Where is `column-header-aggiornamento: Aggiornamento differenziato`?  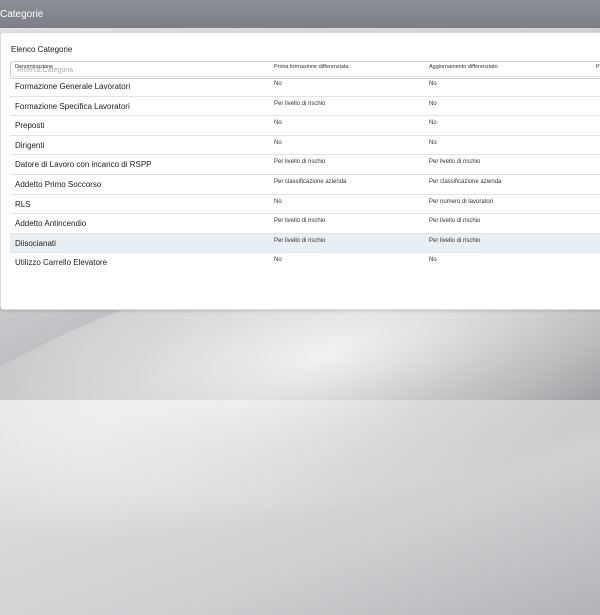
column-header-aggiornamento: Aggiornamento differenziato is located at coordinates (463, 67).